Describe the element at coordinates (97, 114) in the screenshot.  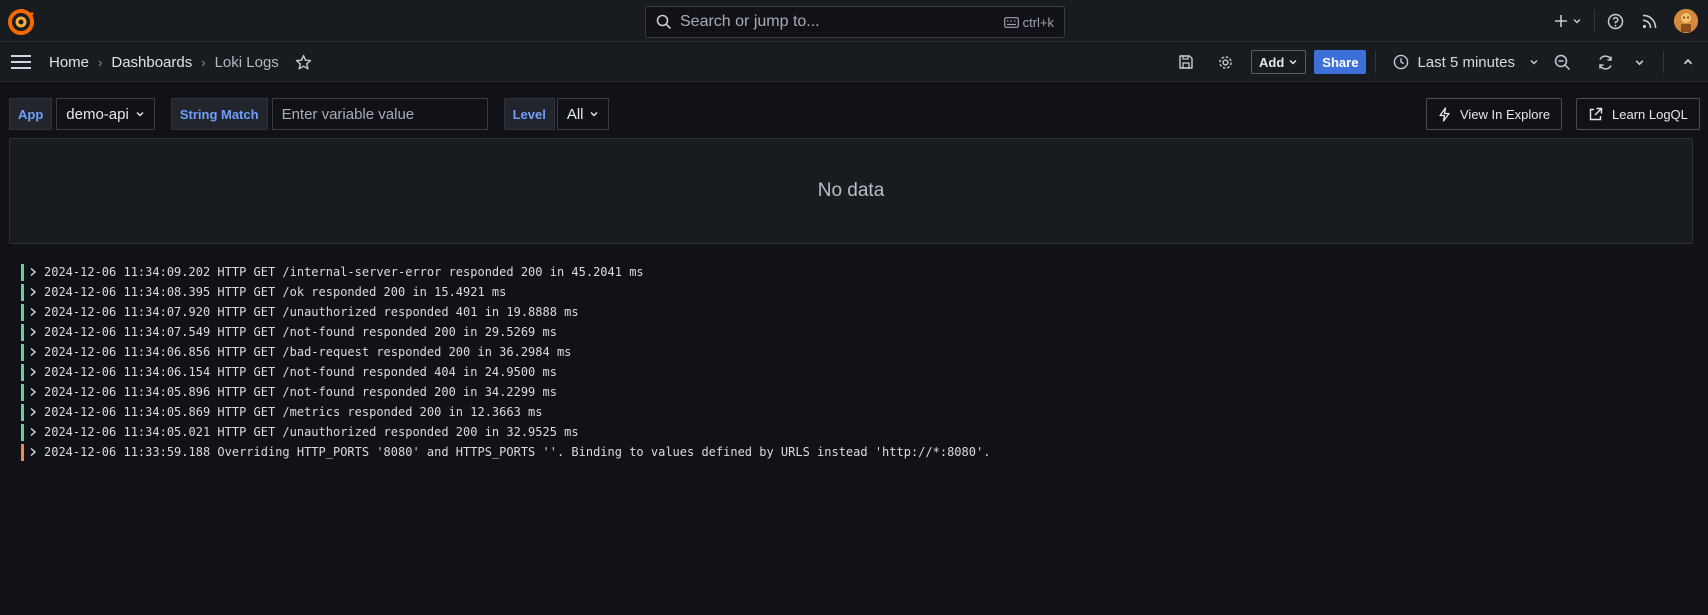
I see `variable-value-app: demo-api` at that location.